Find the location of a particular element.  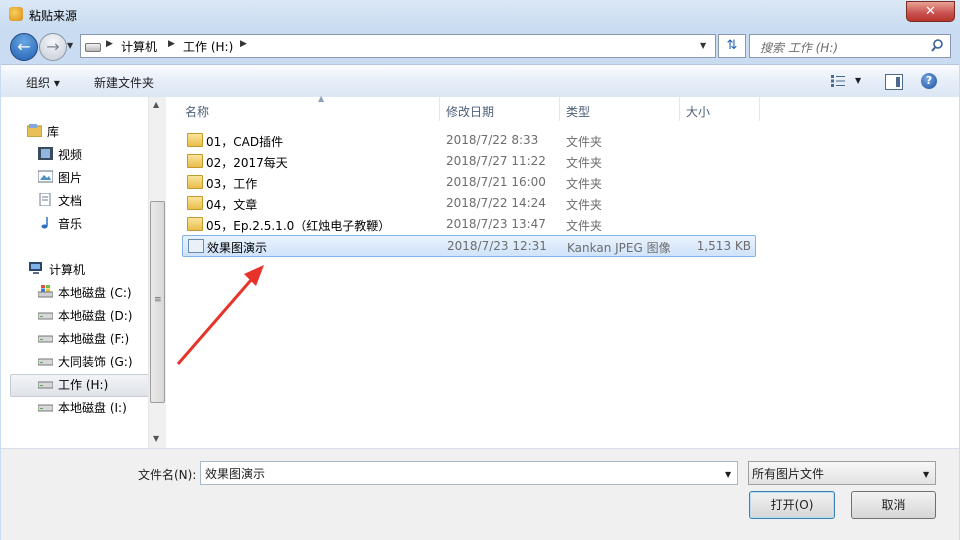

file-type-filter-select: 所有图片文件 ▼ is located at coordinates (842, 473).